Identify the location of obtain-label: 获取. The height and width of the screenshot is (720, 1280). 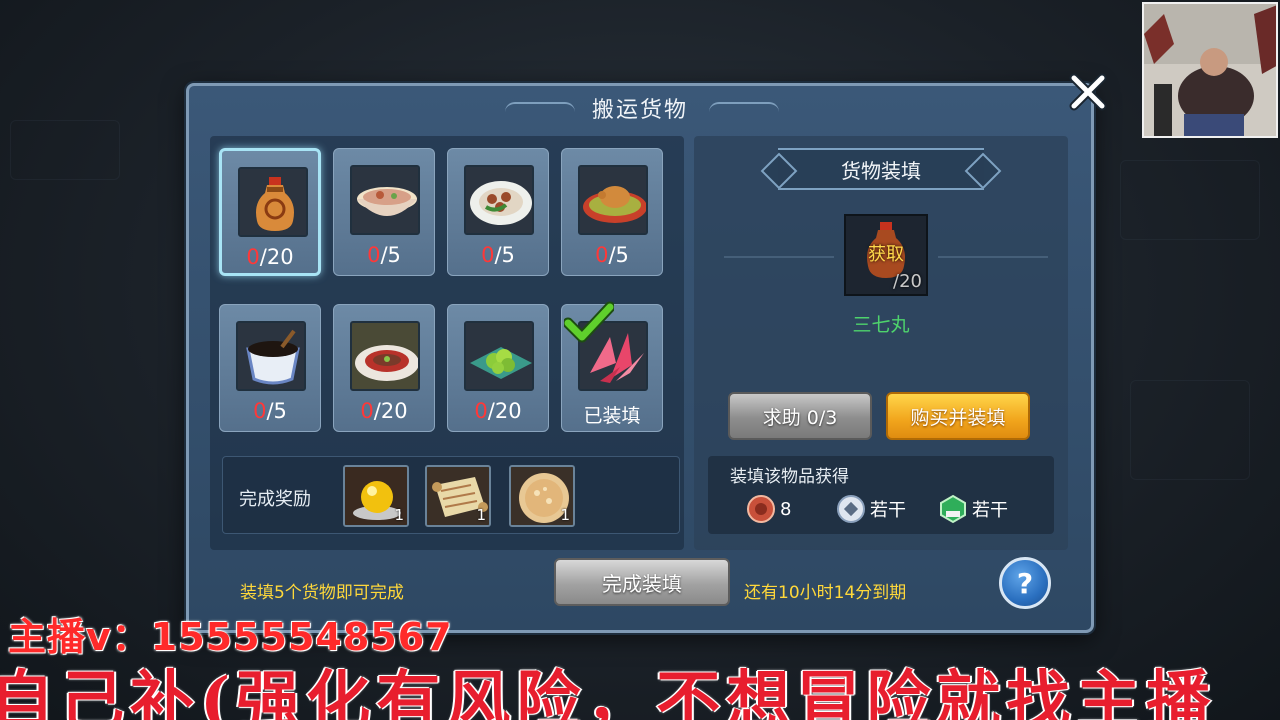
(886, 253).